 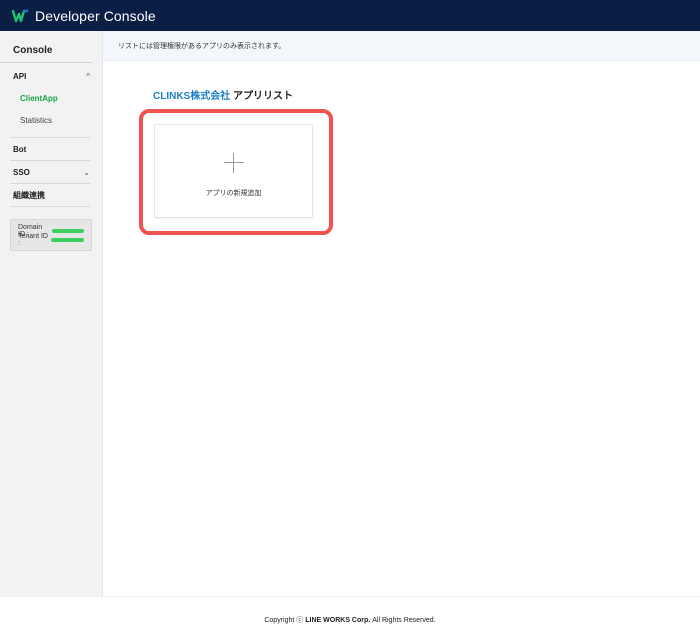 I want to click on footer-suffix: All Rights Reserved., so click(x=404, y=620).